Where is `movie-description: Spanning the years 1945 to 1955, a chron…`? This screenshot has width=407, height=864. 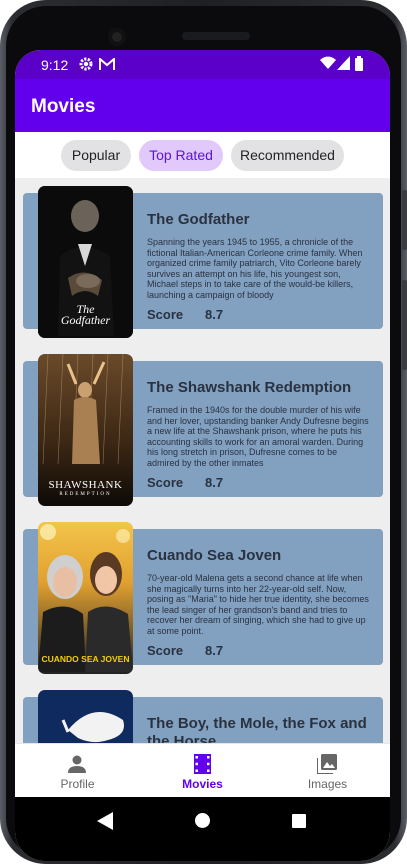
movie-description: Spanning the years 1945 to 1955, a chron… is located at coordinates (255, 268).